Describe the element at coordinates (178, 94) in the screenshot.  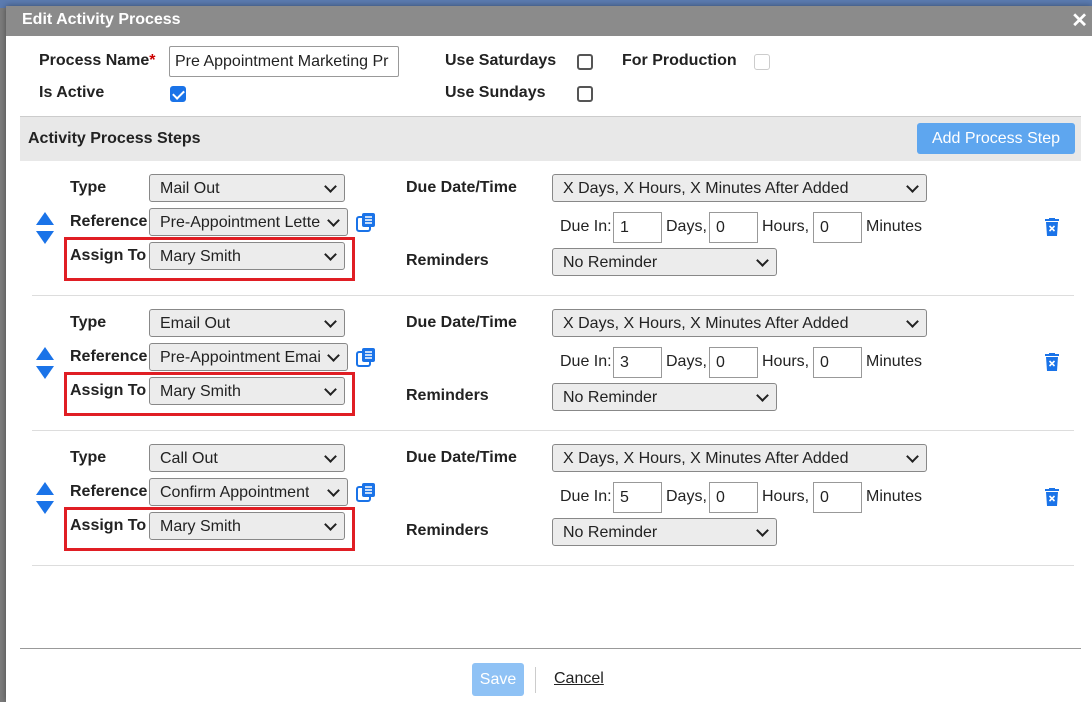
I see `is-active-checkbox` at that location.